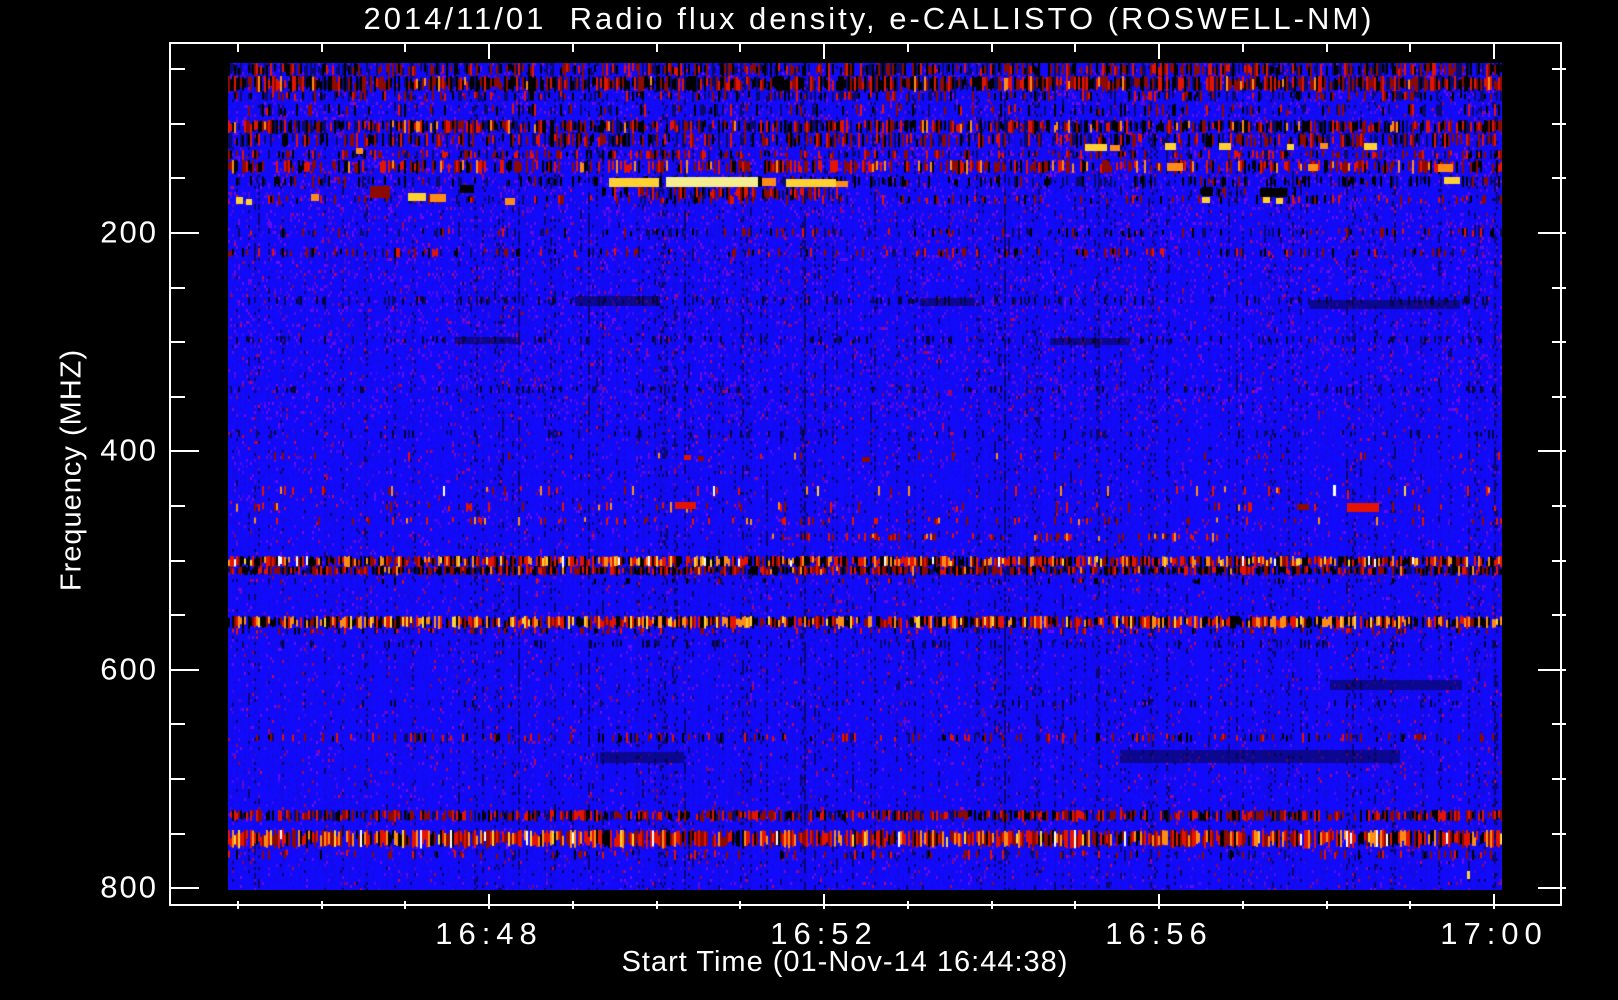 The height and width of the screenshot is (1000, 1618). Describe the element at coordinates (129, 232) in the screenshot. I see `y-tick-label: 200` at that location.